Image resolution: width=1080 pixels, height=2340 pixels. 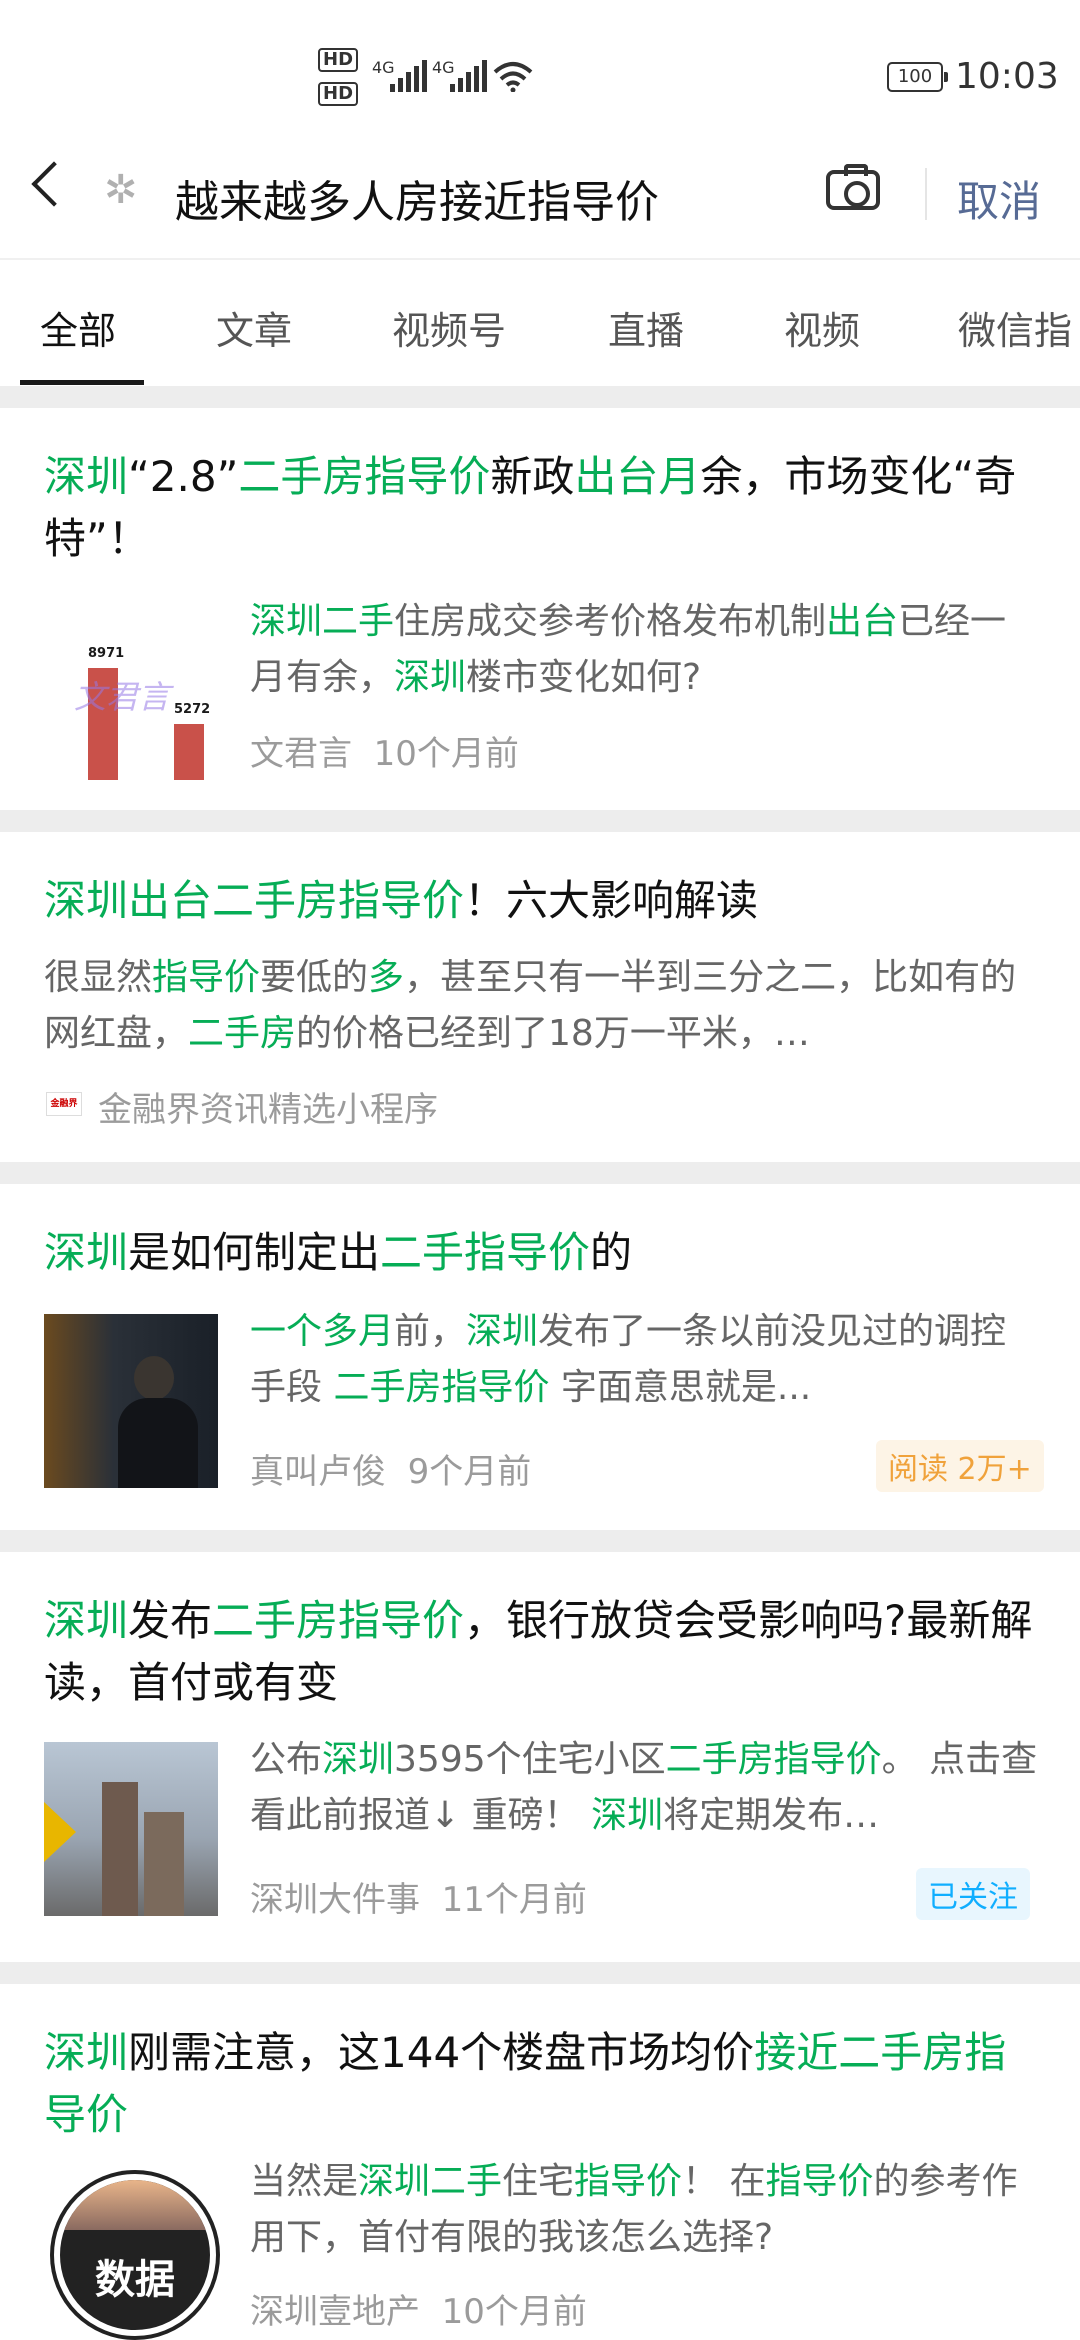 I want to click on result-title: 深圳是如何制定出二手指导价的, so click(x=544, y=1253).